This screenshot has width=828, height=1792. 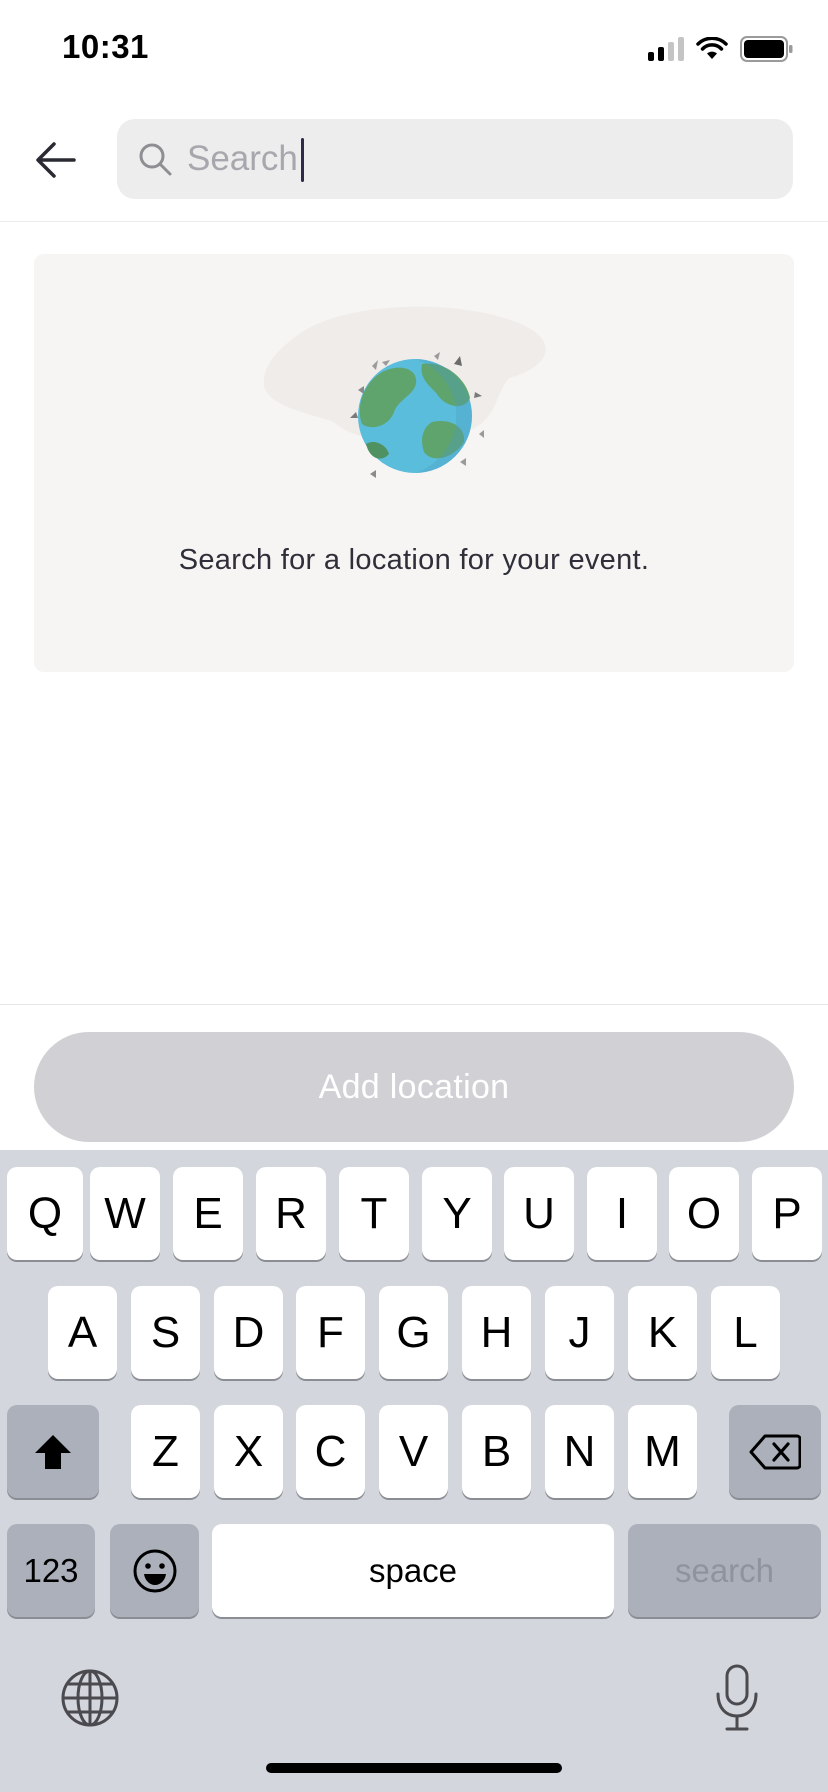 I want to click on numbers-key: 123, so click(x=51, y=1570).